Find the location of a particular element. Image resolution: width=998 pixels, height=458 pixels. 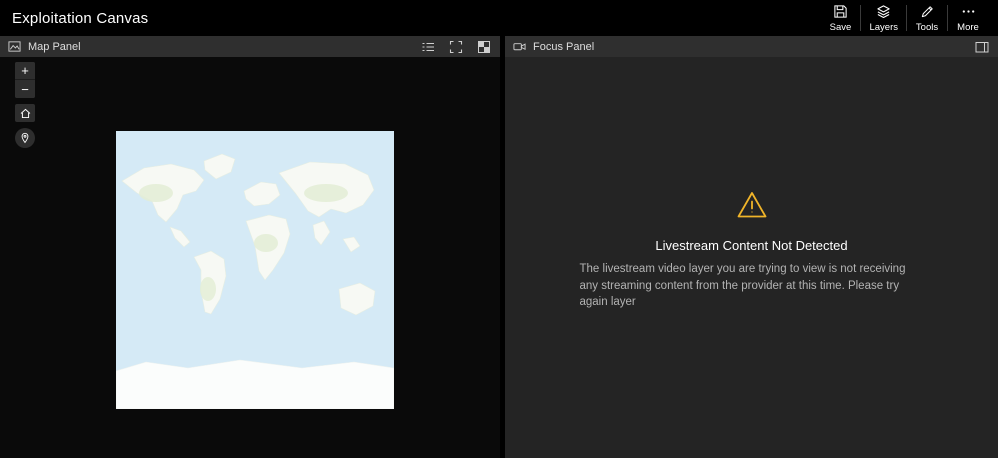

legend-list-icon is located at coordinates (428, 46).